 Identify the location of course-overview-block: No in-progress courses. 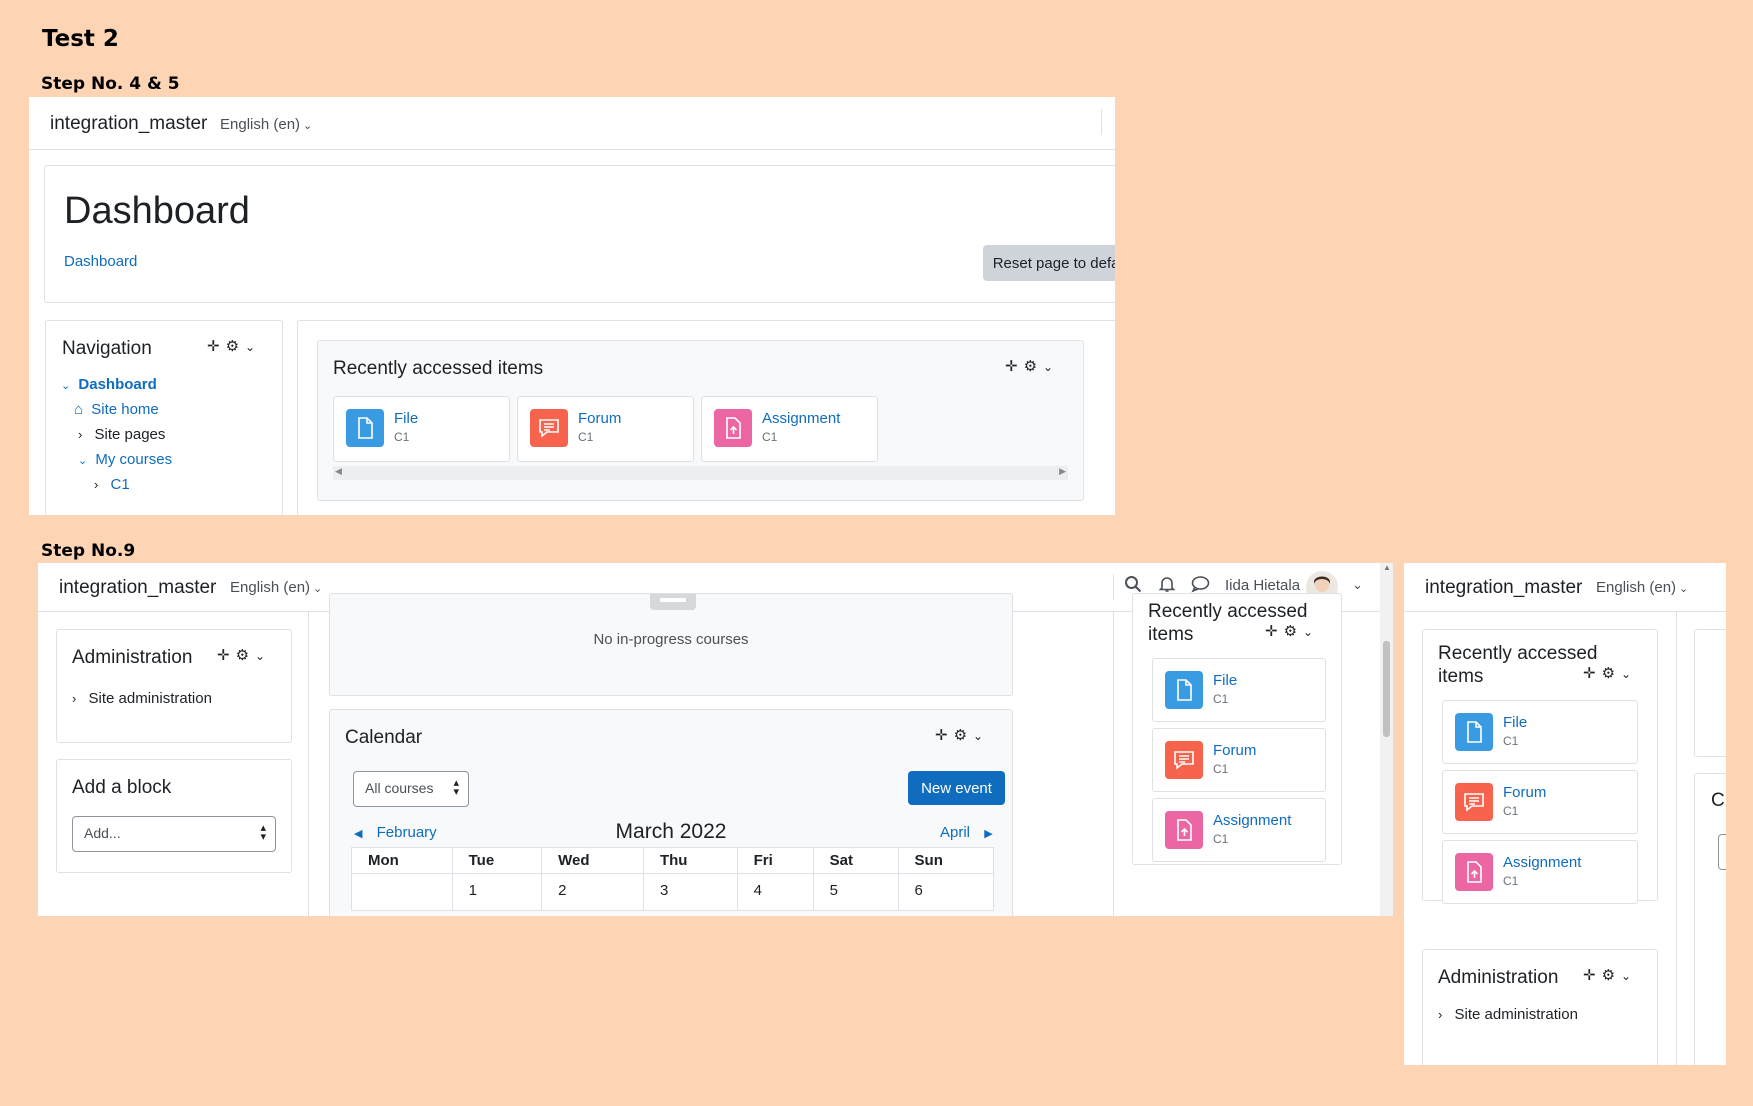
(671, 644).